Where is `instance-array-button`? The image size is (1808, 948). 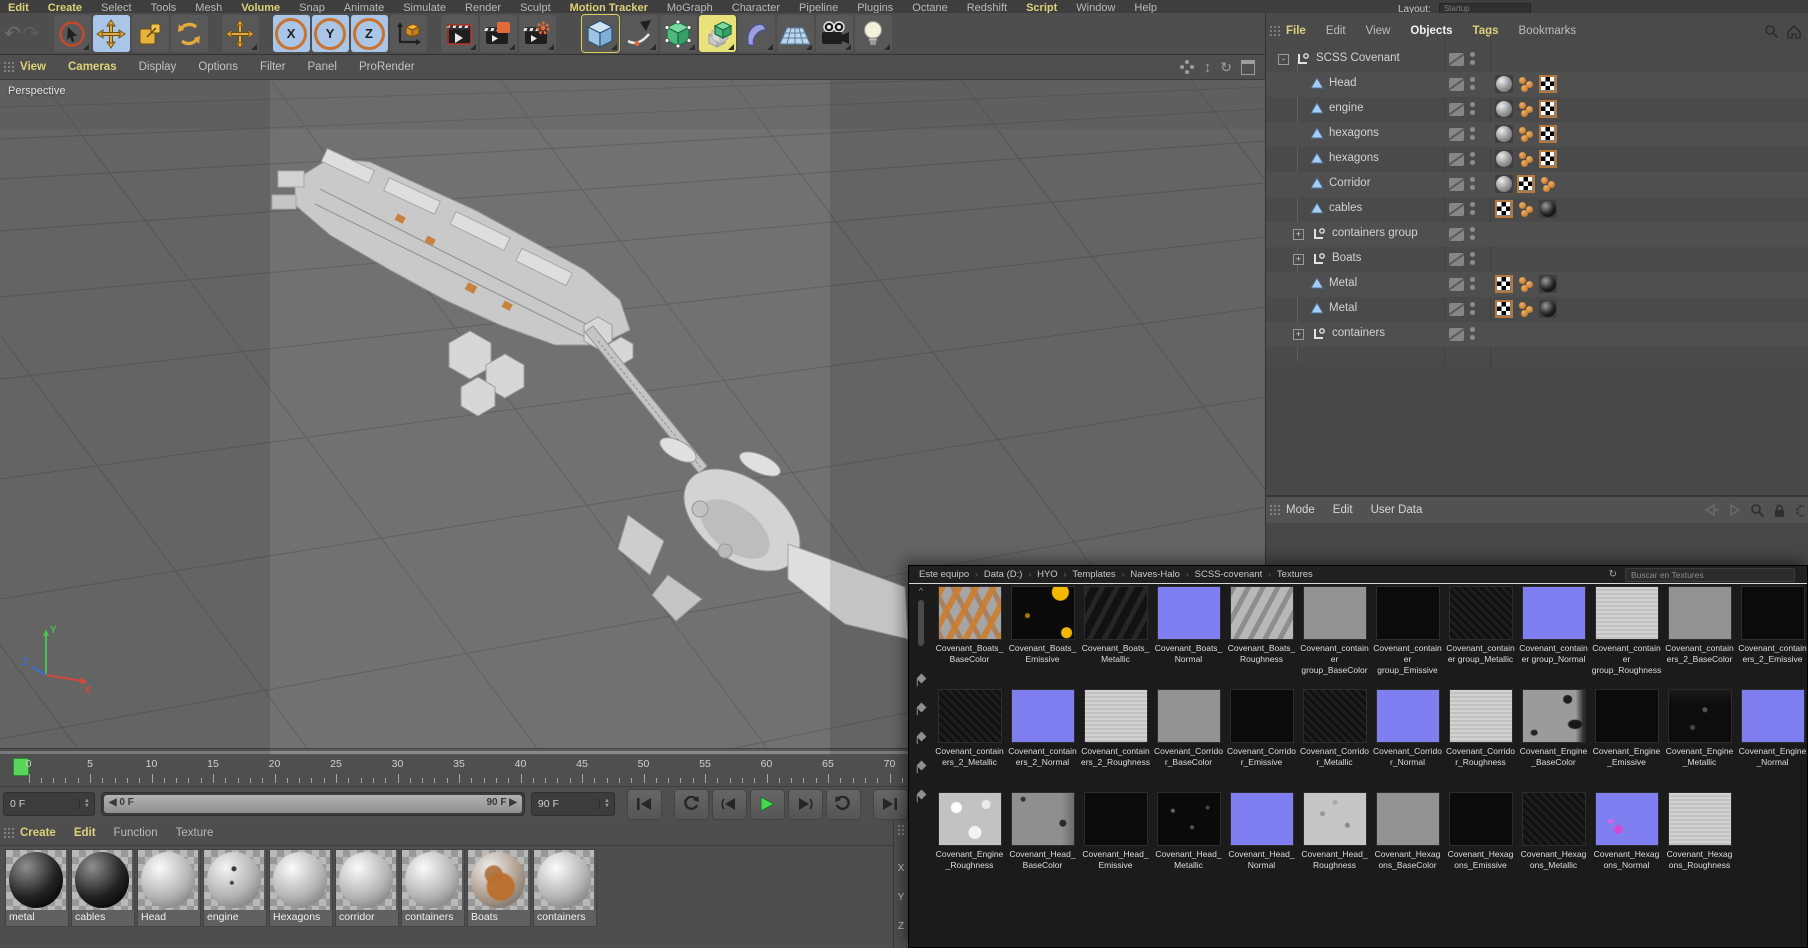 instance-array-button is located at coordinates (717, 33).